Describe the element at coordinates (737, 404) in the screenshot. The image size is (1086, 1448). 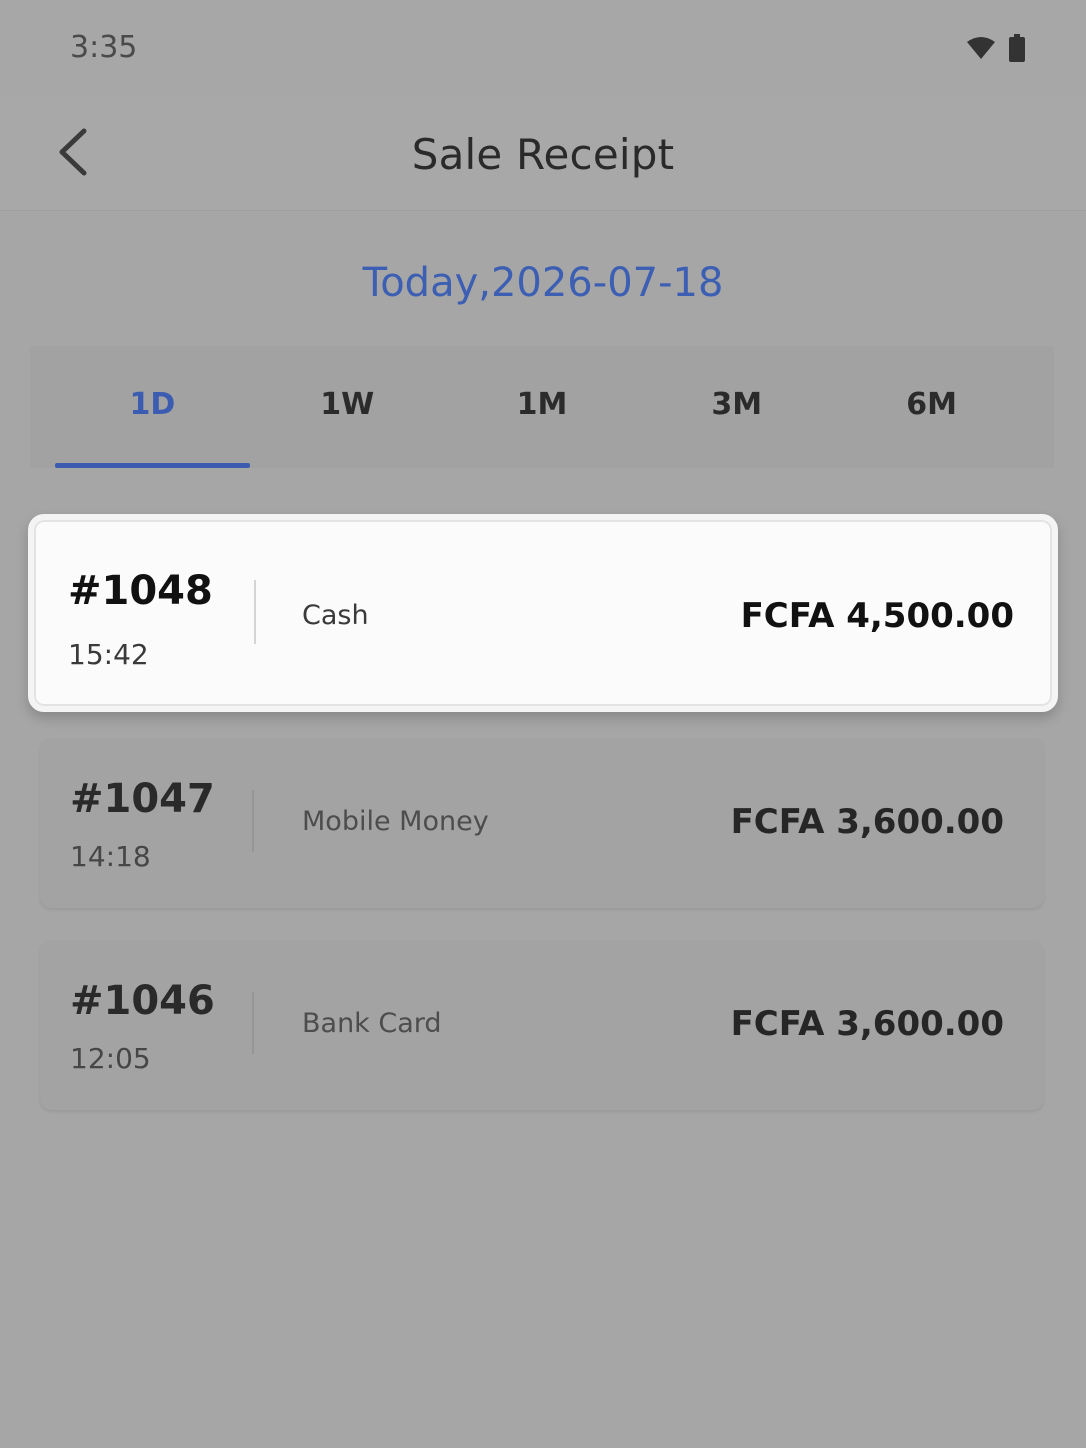
I see `tab-label: 3M` at that location.